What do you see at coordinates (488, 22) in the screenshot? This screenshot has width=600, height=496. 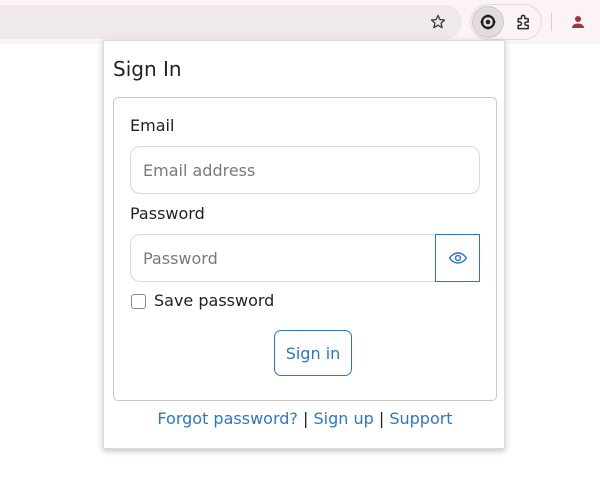 I see `extension-icon` at bounding box center [488, 22].